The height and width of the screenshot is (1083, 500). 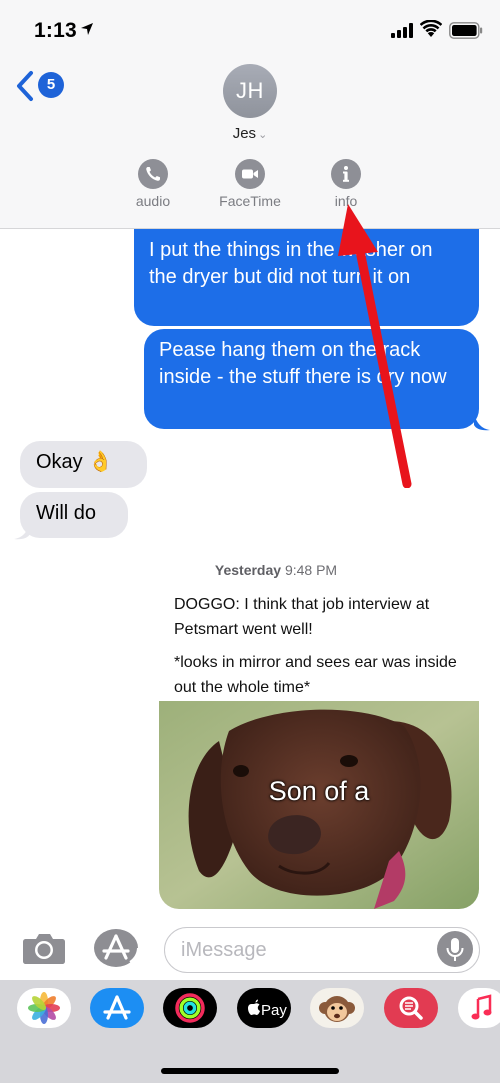 I want to click on annotation-arrow, so click(x=375, y=346).